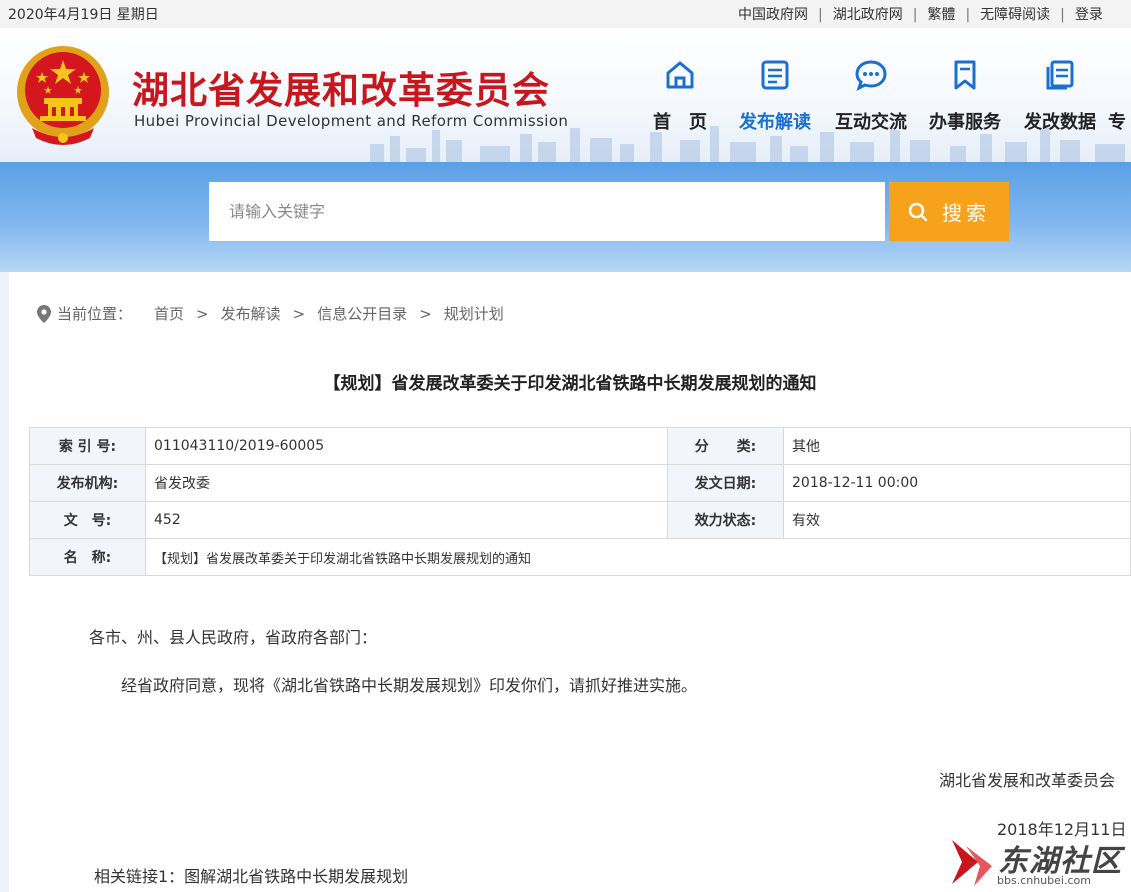 This screenshot has height=892, width=1131. What do you see at coordinates (1038, 862) in the screenshot?
I see `community-watermark: 东湖社区 bbs.cnhubei.com` at bounding box center [1038, 862].